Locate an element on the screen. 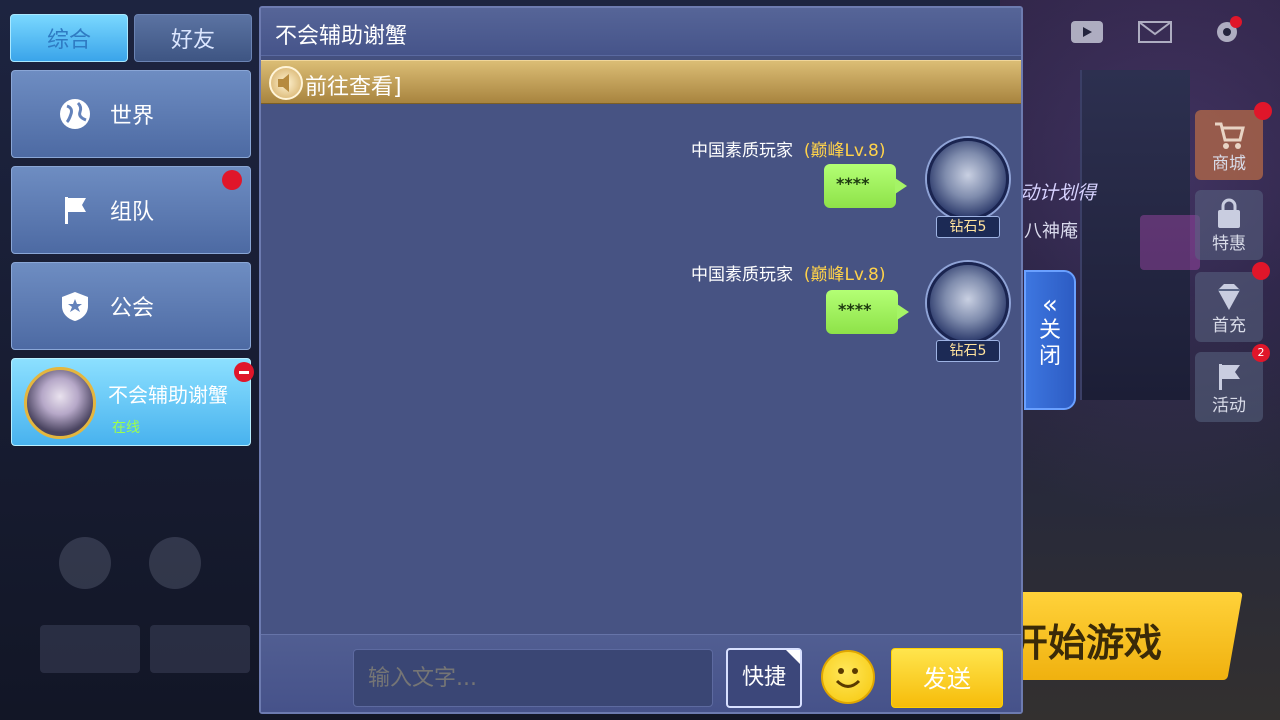  smiley-icon is located at coordinates (848, 678).